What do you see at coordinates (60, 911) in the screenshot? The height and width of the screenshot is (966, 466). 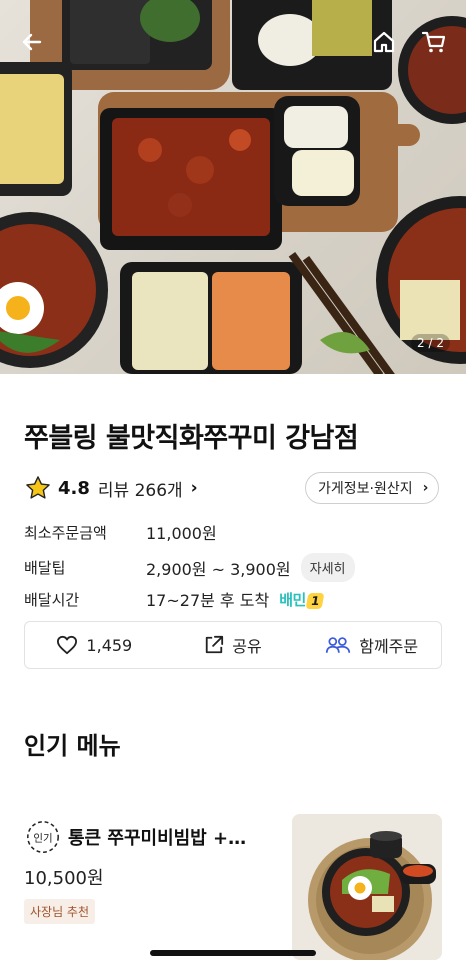 I see `owner-recommend-tag: 사장님 추천` at bounding box center [60, 911].